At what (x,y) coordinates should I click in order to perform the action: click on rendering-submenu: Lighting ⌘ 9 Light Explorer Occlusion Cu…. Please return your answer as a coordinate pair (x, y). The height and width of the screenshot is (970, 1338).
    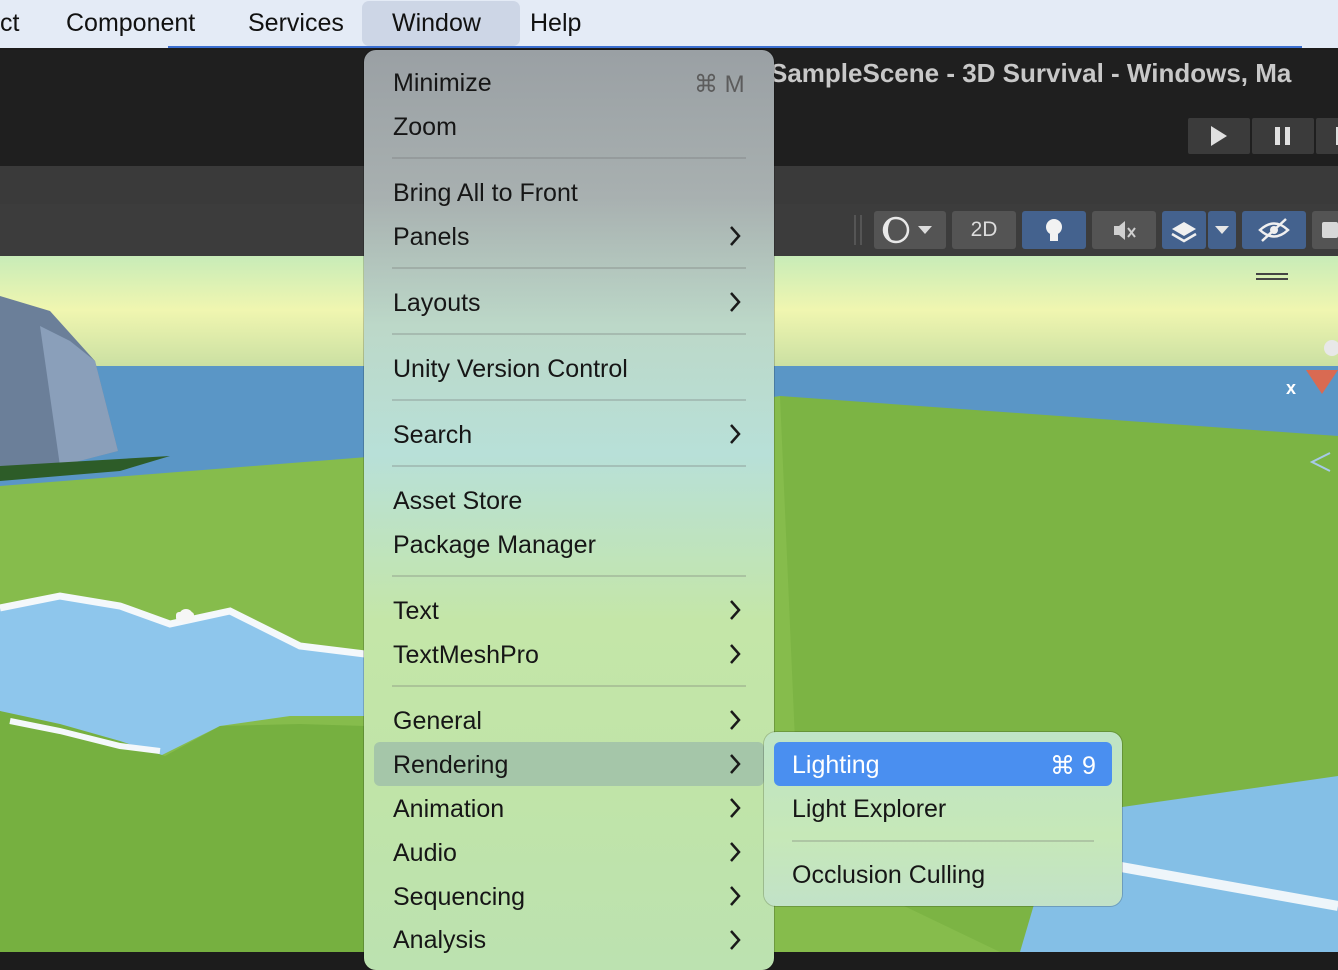
    Looking at the image, I should click on (943, 819).